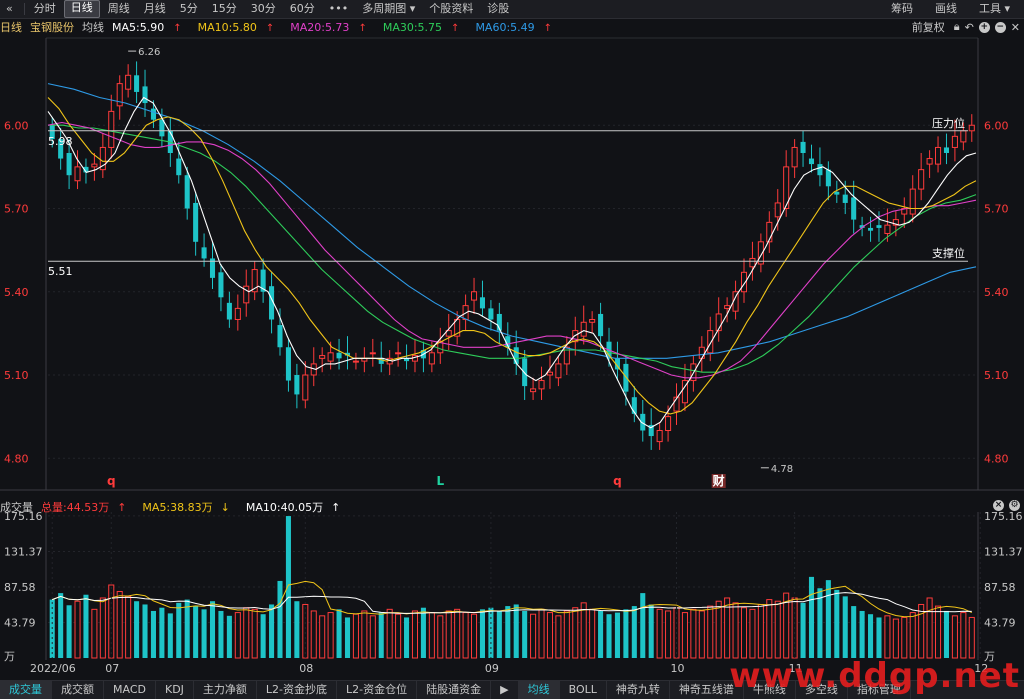  I want to click on tab-30min: 30分, so click(263, 9).